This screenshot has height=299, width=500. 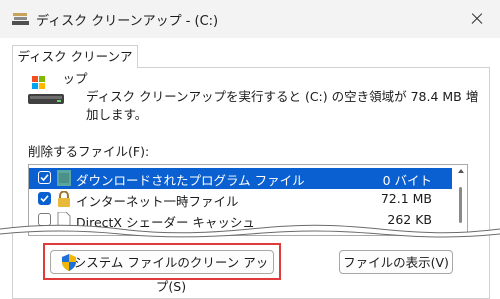 What do you see at coordinates (89, 151) in the screenshot?
I see `files-to-delete-label: 削除するファイル(F):` at bounding box center [89, 151].